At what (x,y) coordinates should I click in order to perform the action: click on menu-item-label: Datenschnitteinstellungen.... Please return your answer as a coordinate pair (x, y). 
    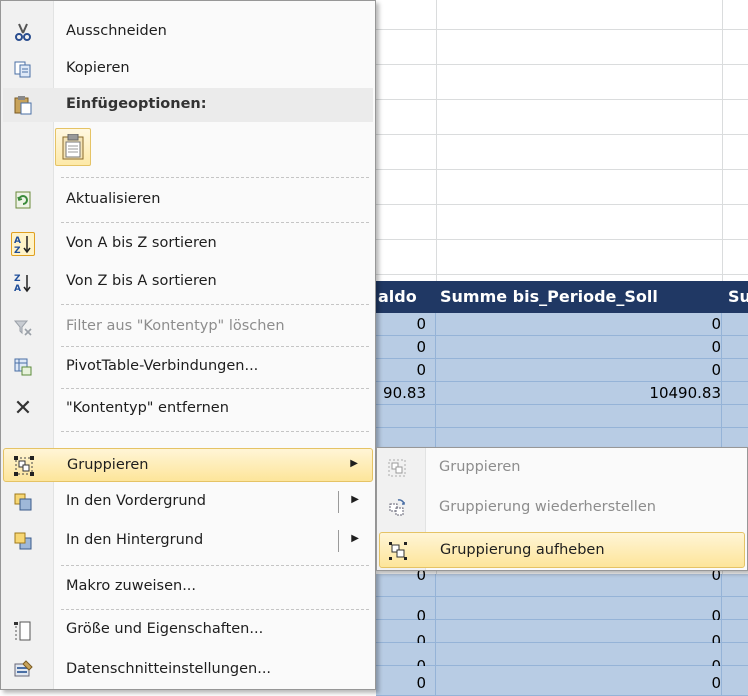
    Looking at the image, I should click on (169, 669).